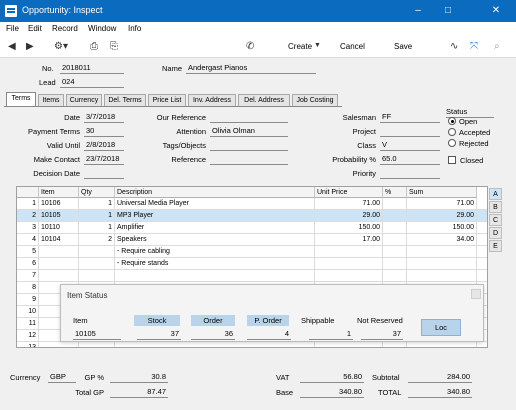 Image resolution: width=516 pixels, height=410 pixels. I want to click on cell-unit-price: 17.00, so click(349, 240).